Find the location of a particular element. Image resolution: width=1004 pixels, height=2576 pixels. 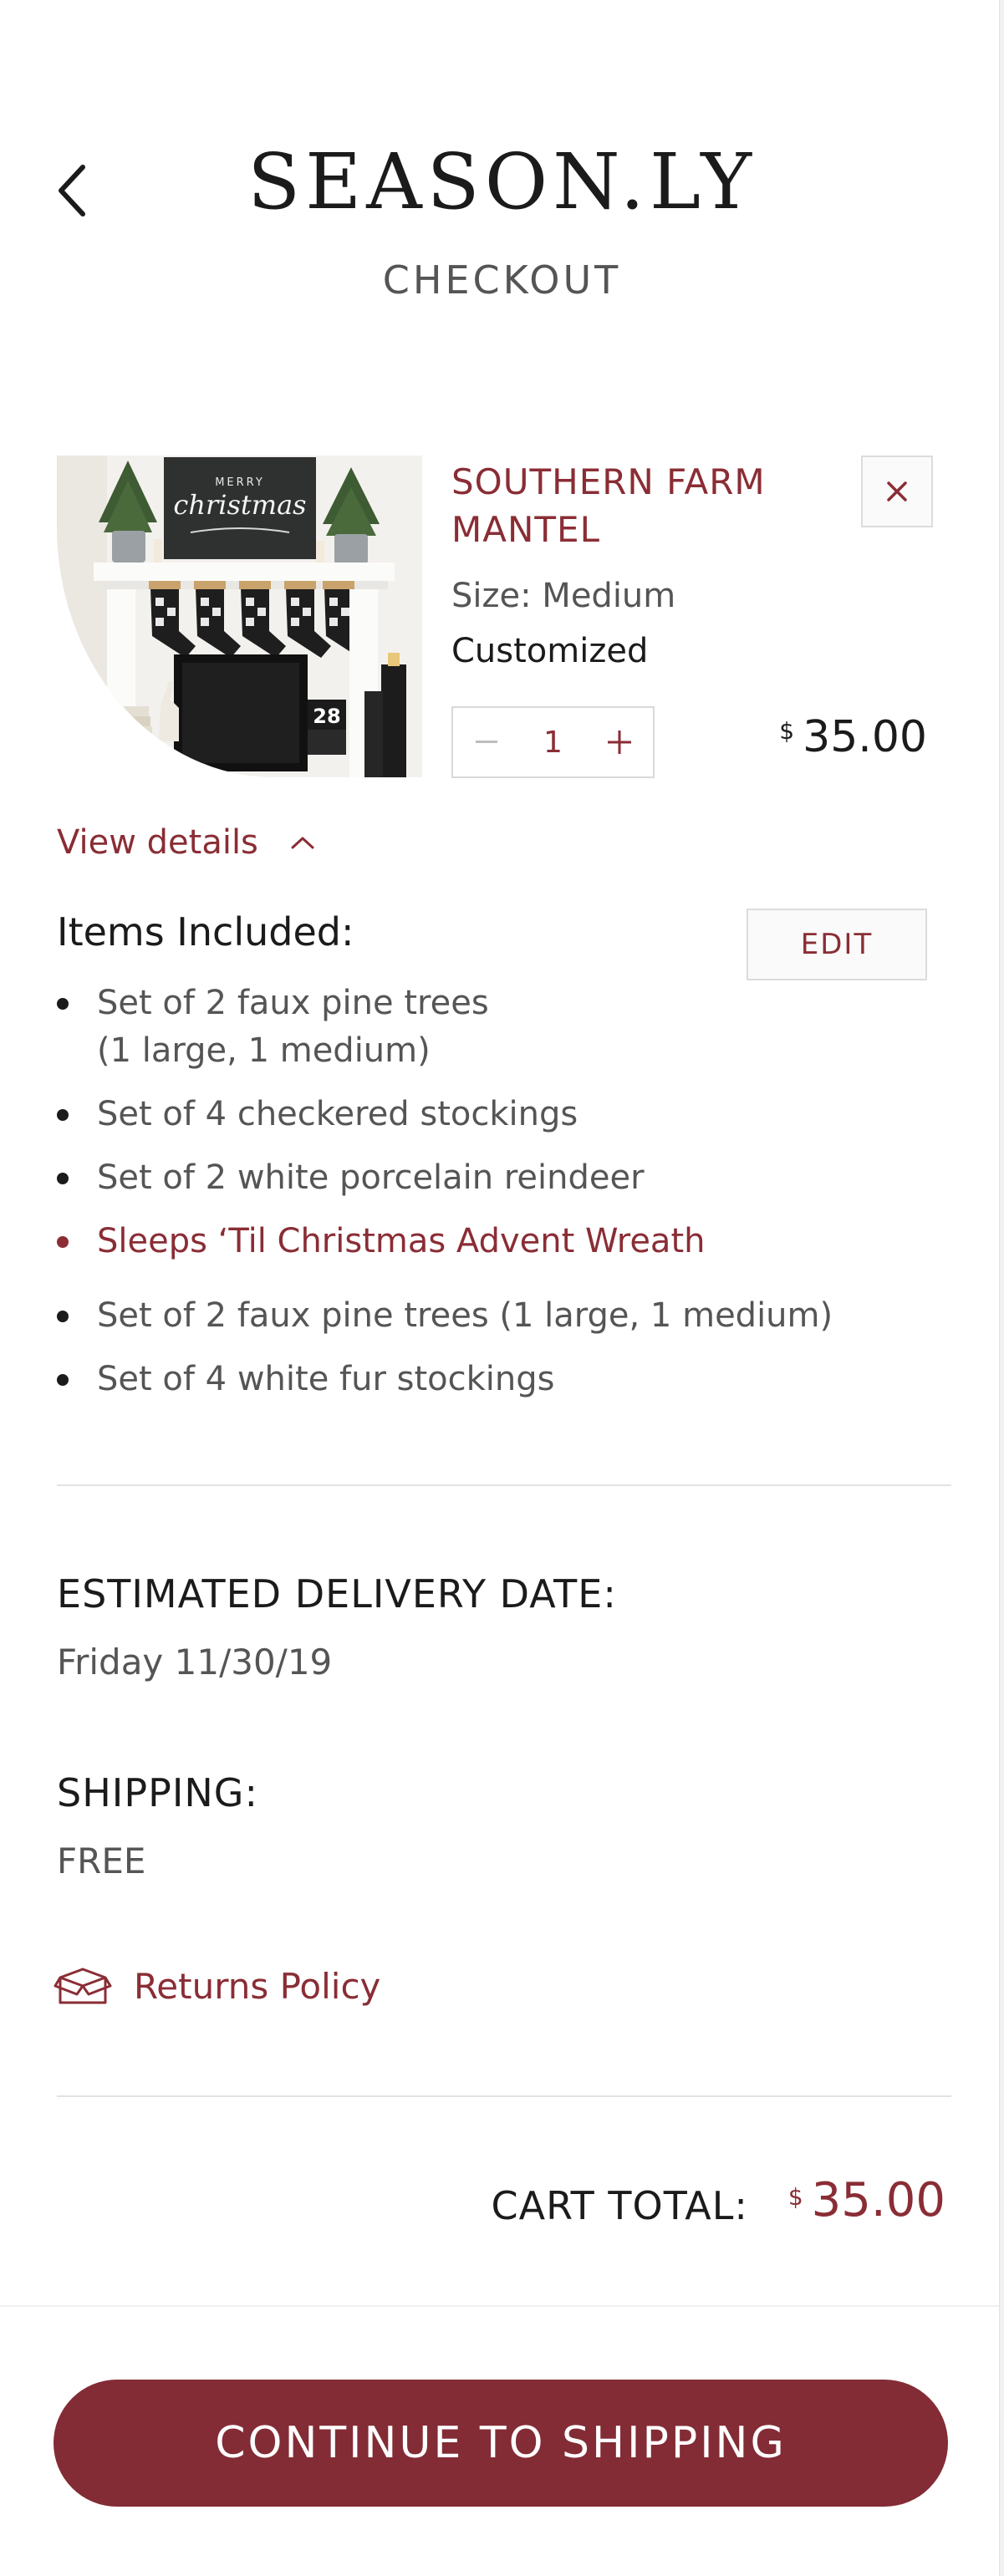

shipping-label: SHIPPING: is located at coordinates (158, 1792).